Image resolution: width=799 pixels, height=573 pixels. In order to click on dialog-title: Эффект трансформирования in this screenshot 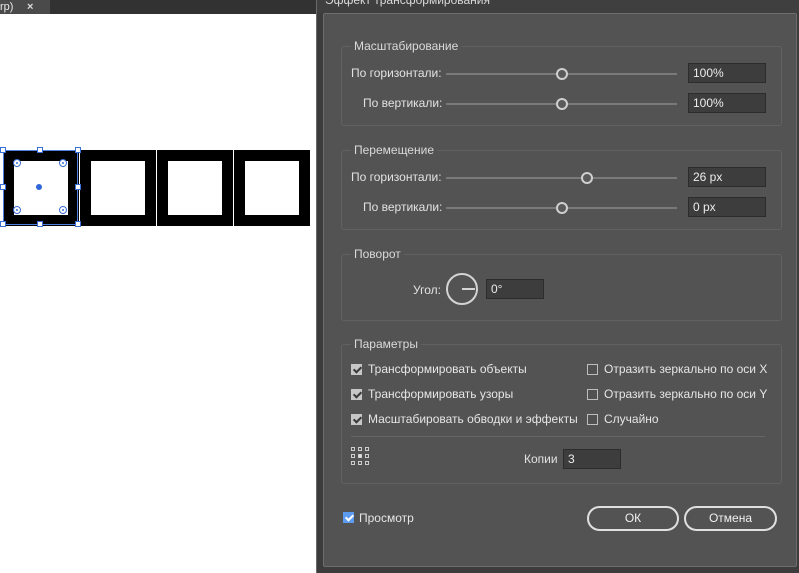, I will do `click(558, 6)`.